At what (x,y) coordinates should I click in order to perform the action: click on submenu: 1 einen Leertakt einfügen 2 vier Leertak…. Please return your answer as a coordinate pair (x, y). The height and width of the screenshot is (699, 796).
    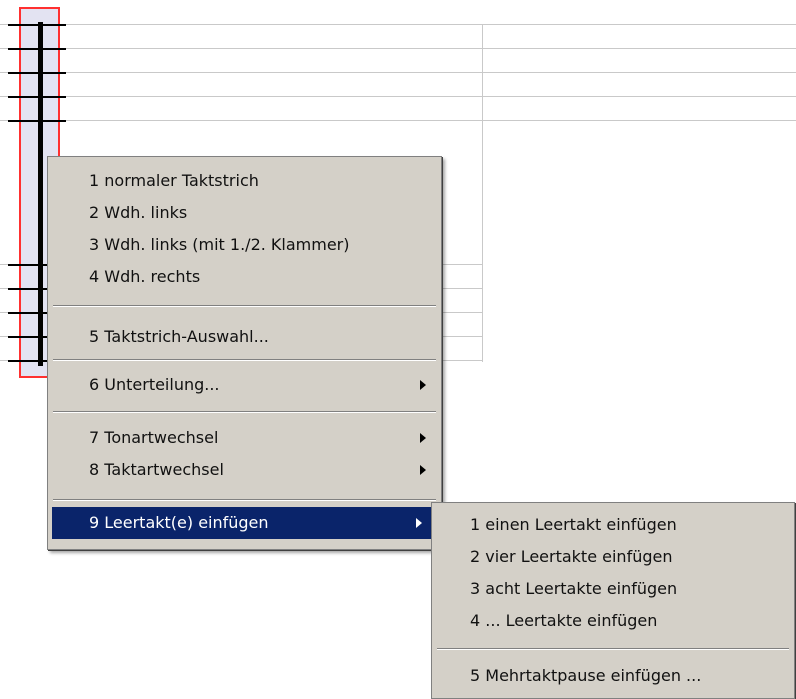
    Looking at the image, I should click on (613, 600).